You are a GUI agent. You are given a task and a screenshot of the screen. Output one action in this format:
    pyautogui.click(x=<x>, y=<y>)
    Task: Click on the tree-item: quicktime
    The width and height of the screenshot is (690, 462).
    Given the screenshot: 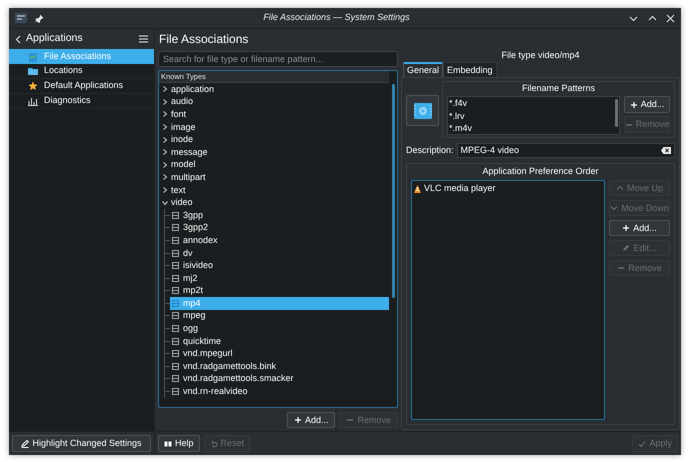 What is the action you would take?
    pyautogui.click(x=279, y=341)
    